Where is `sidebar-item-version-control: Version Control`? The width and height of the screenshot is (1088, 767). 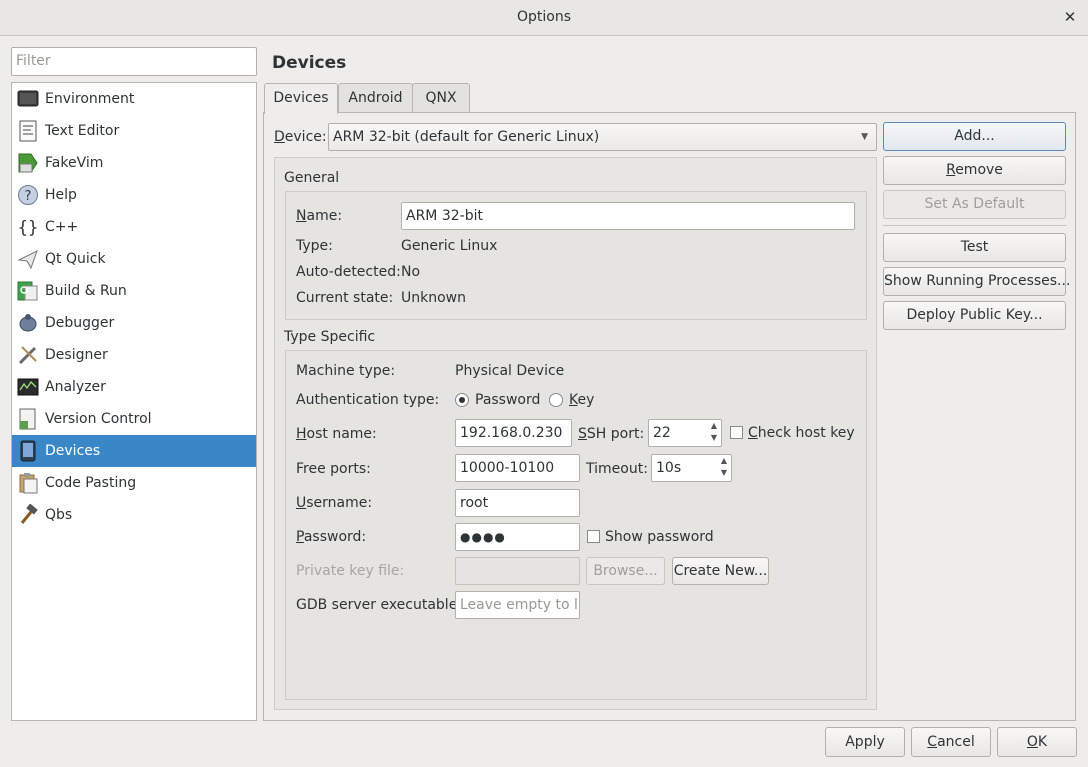
sidebar-item-version-control: Version Control is located at coordinates (134, 419).